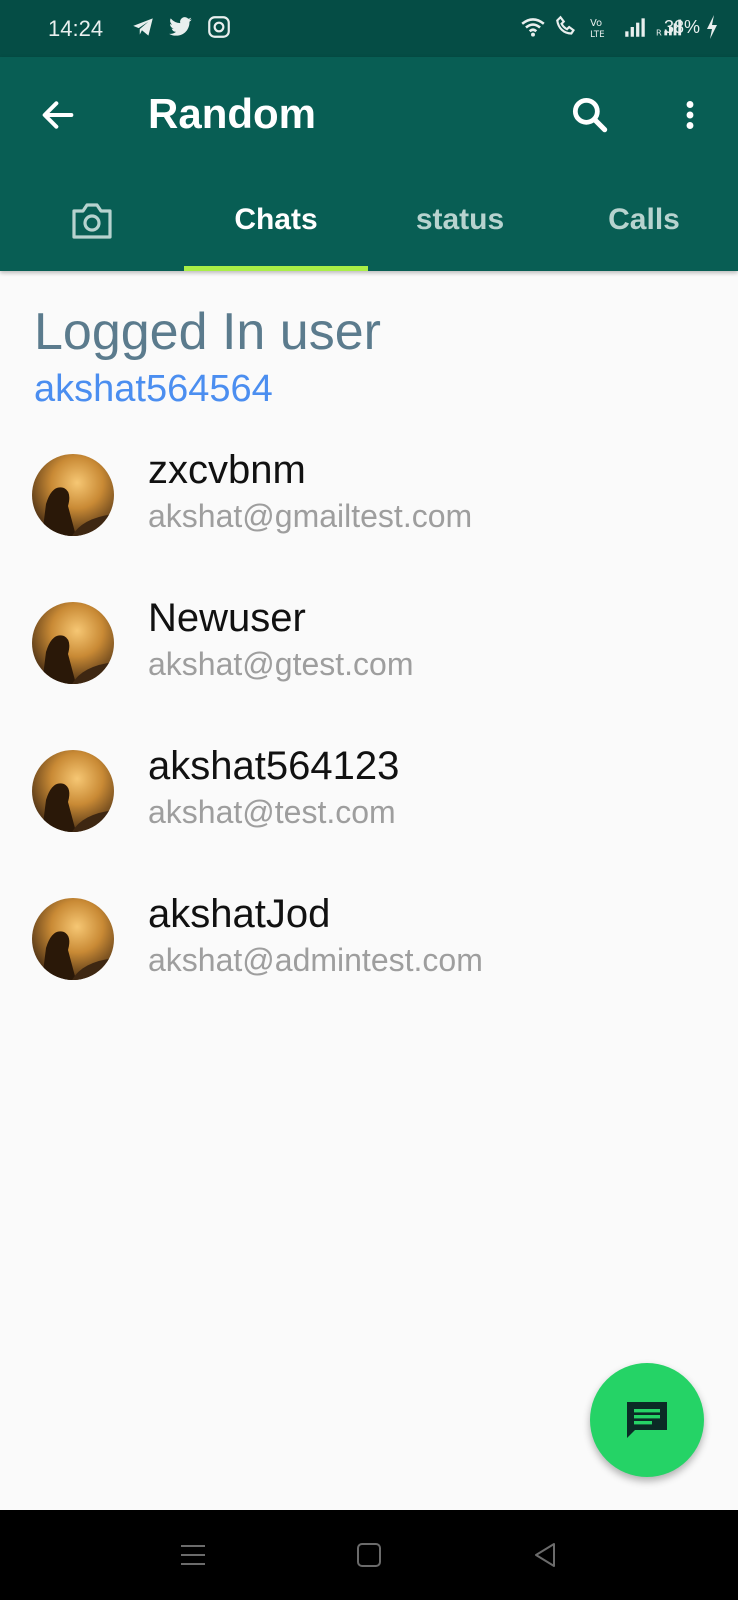 This screenshot has height=1600, width=738. What do you see at coordinates (143, 27) in the screenshot?
I see `telegram-icon` at bounding box center [143, 27].